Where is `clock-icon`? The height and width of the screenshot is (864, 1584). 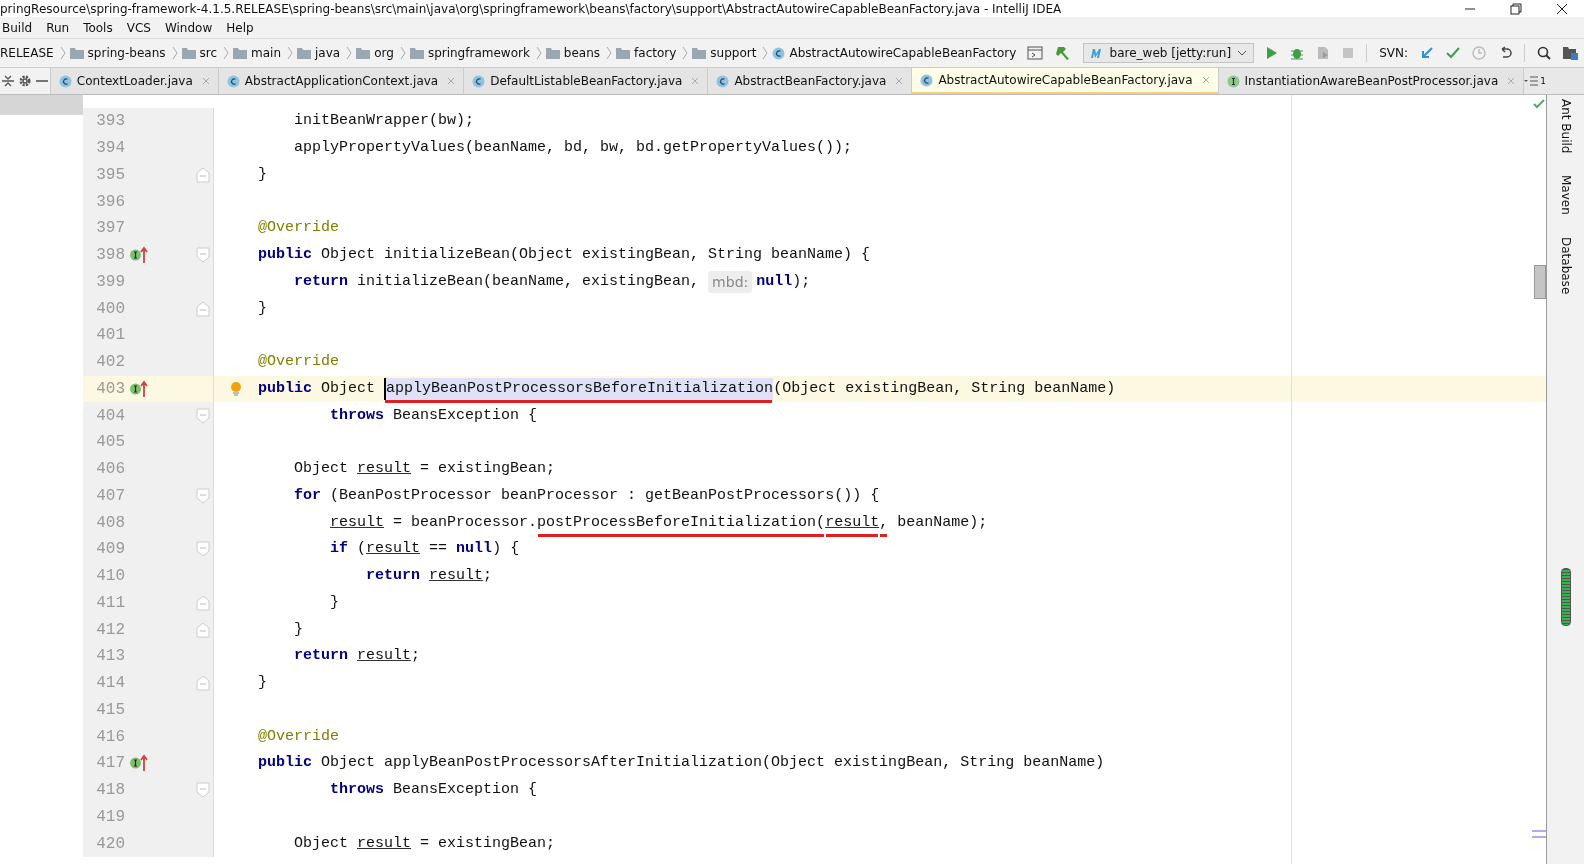
clock-icon is located at coordinates (1479, 53).